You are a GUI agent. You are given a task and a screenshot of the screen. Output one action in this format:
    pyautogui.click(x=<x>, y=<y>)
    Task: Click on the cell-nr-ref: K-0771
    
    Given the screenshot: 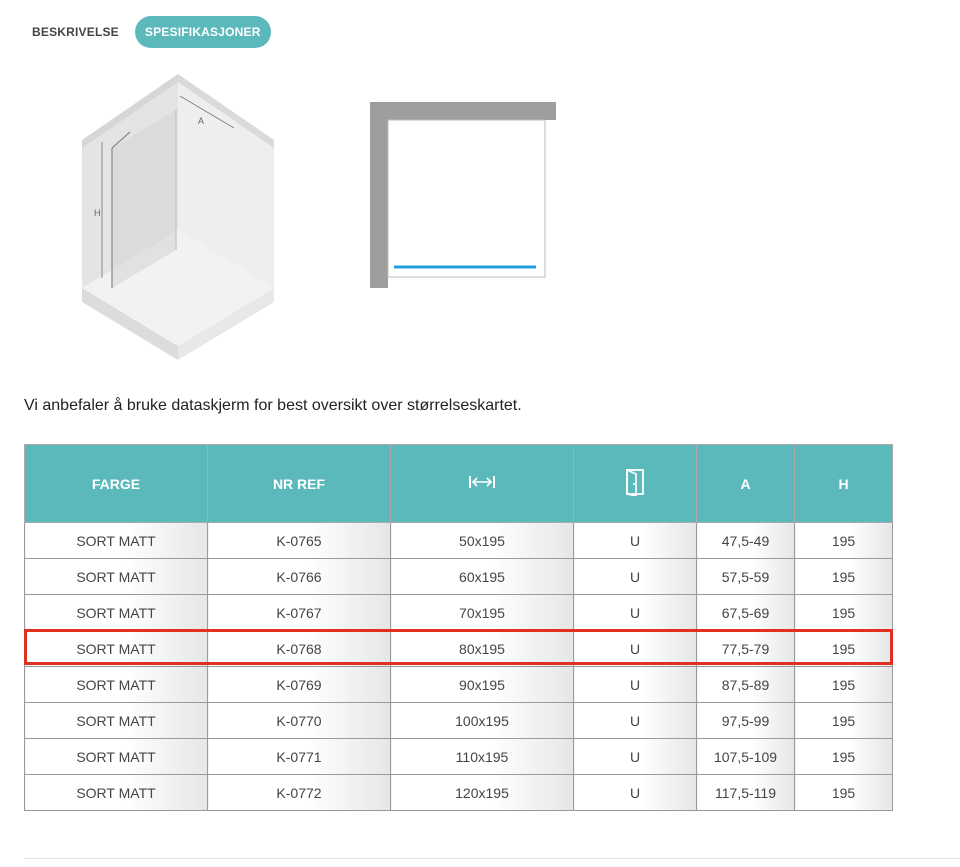 What is the action you would take?
    pyautogui.click(x=299, y=756)
    